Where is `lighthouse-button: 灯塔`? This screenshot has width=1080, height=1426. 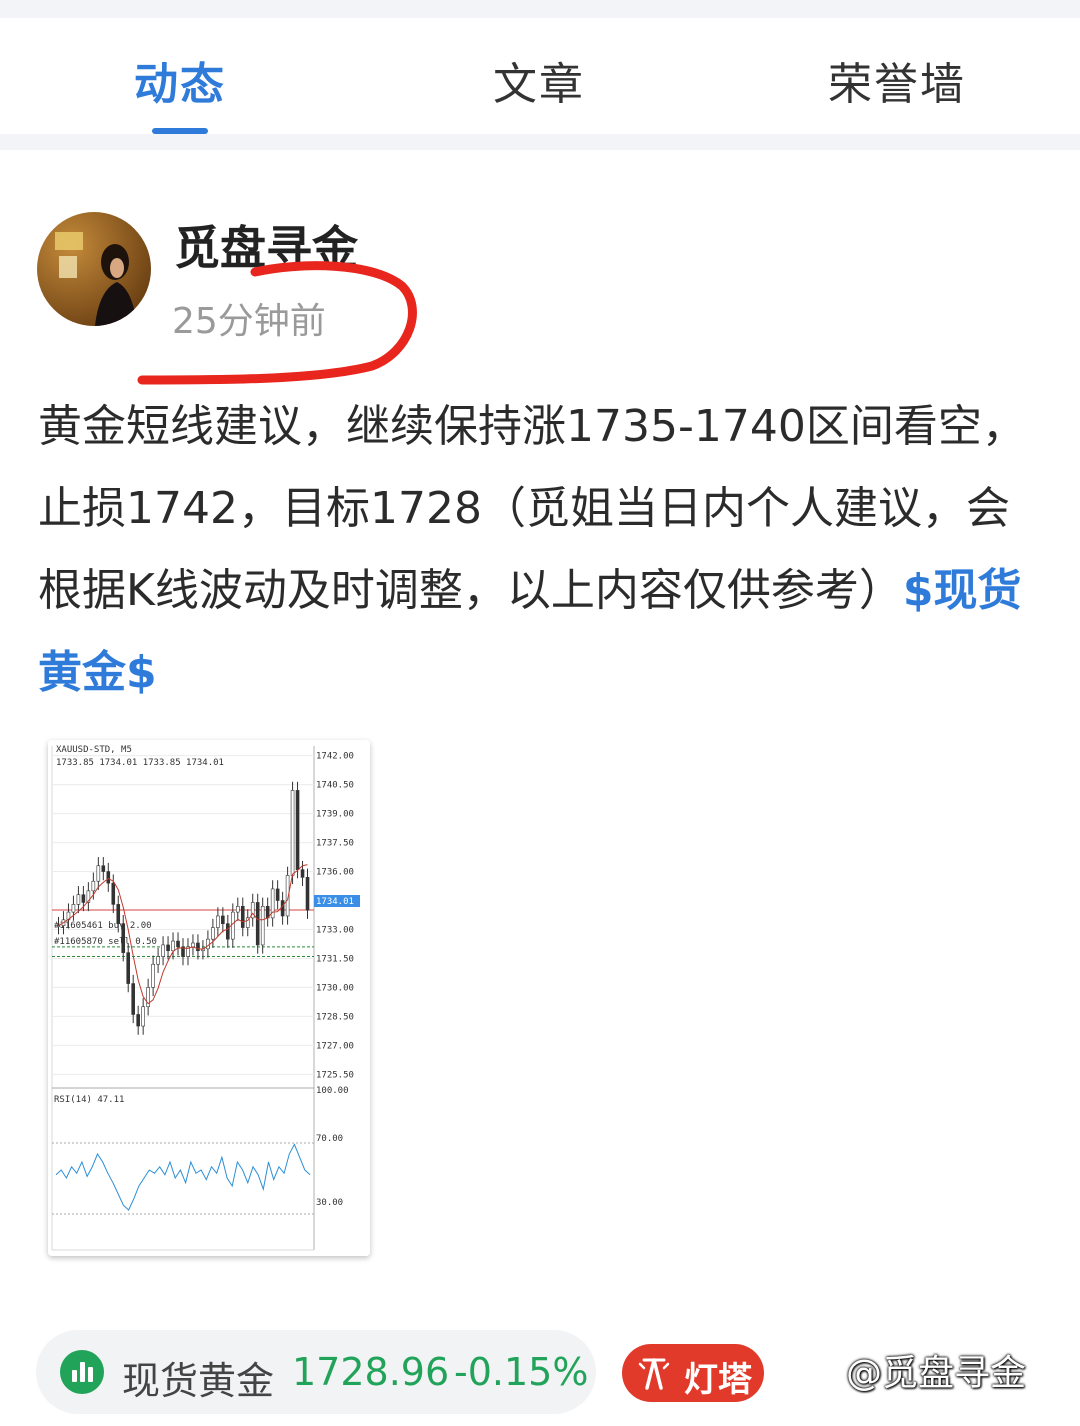
lighthouse-button: 灯塔 is located at coordinates (693, 1373).